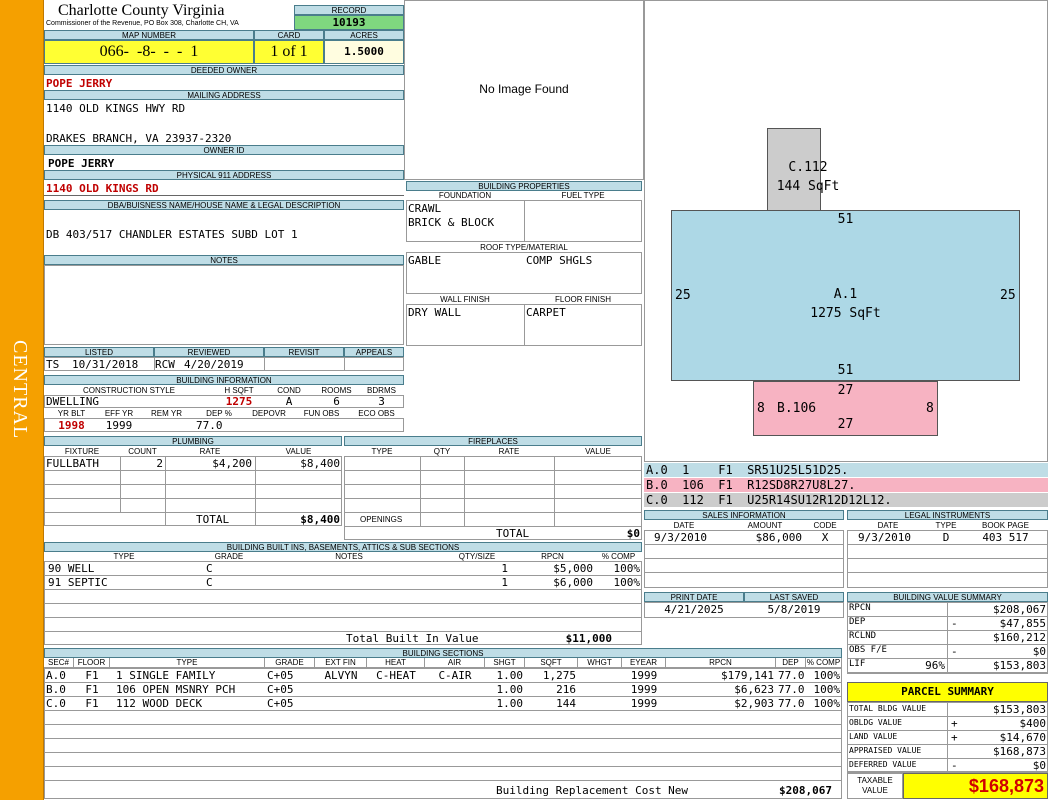  What do you see at coordinates (754, 689) in the screenshot?
I see `section-cell: $6,623` at bounding box center [754, 689].